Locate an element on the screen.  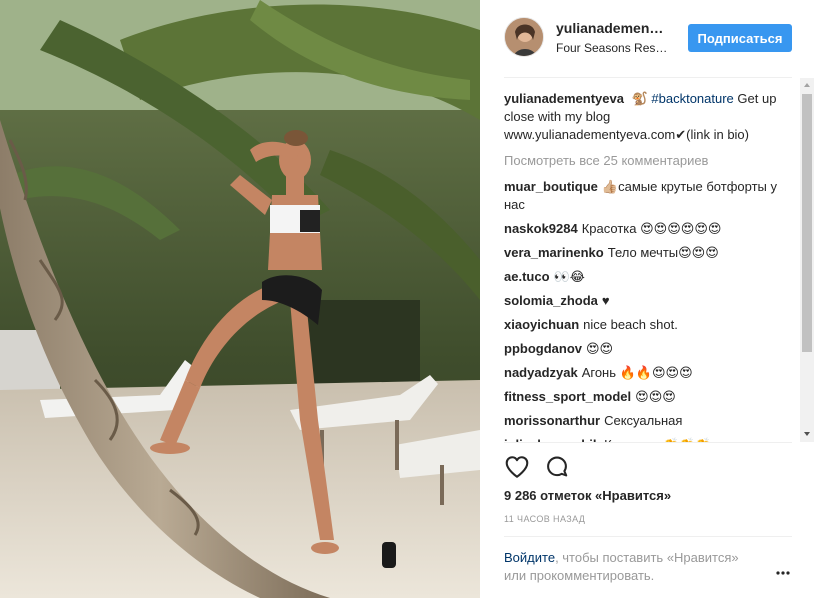
comment-username: fitness_sport_model is located at coordinates (567, 396).